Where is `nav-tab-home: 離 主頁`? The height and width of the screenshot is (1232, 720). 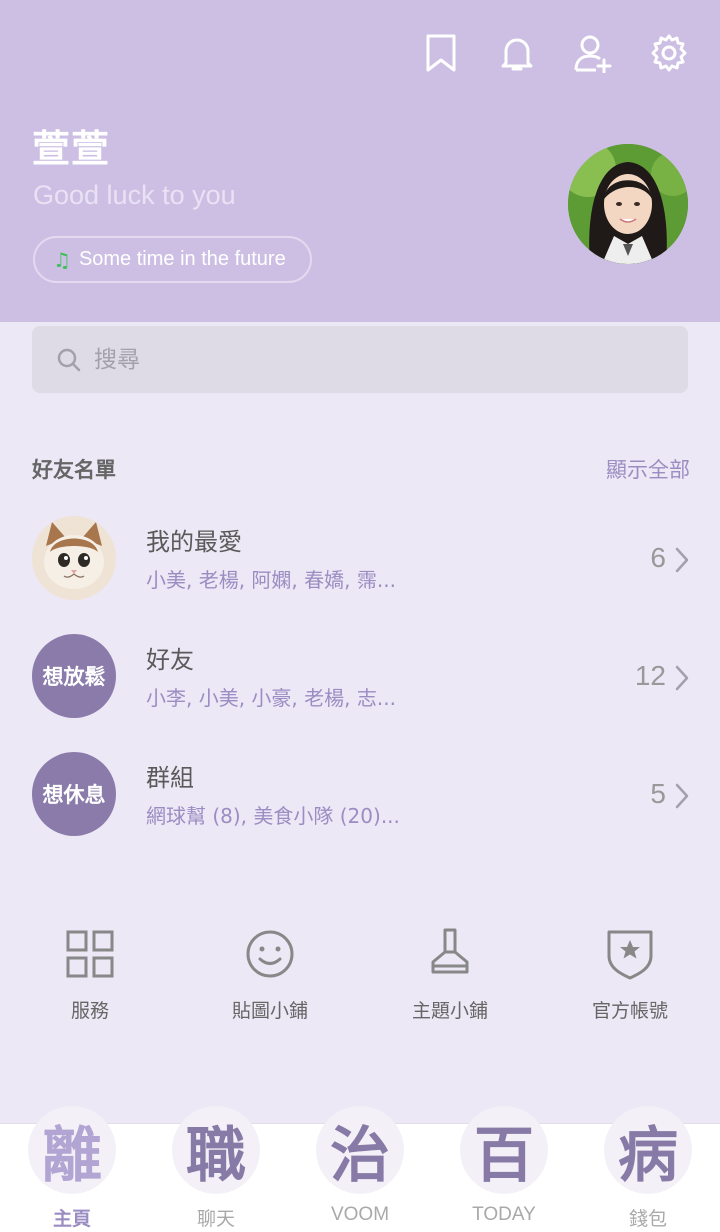 nav-tab-home: 離 主頁 is located at coordinates (72, 1169).